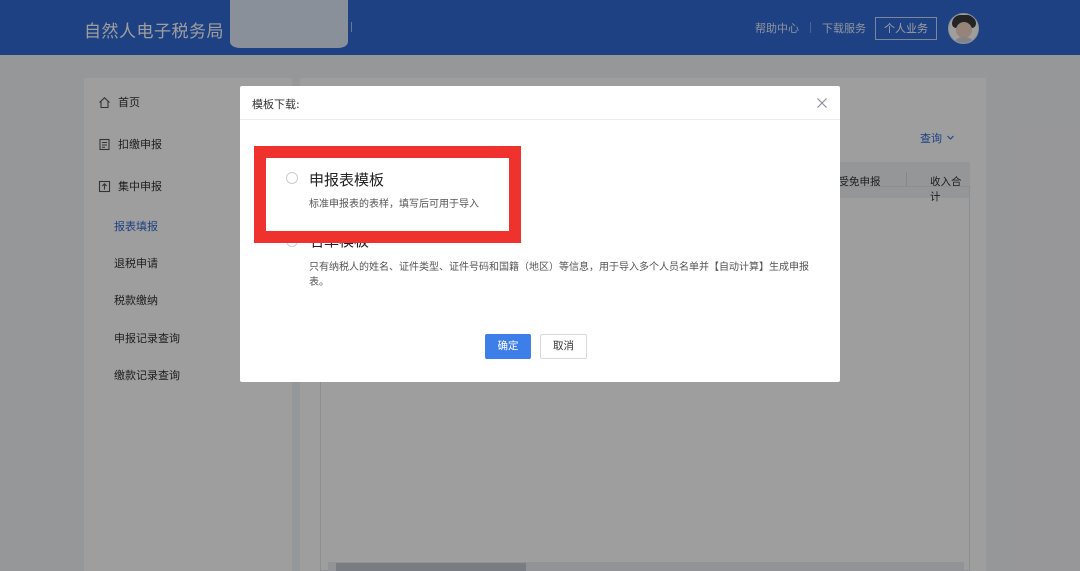 The height and width of the screenshot is (571, 1080). What do you see at coordinates (540, 119) in the screenshot?
I see `dialog-divider` at bounding box center [540, 119].